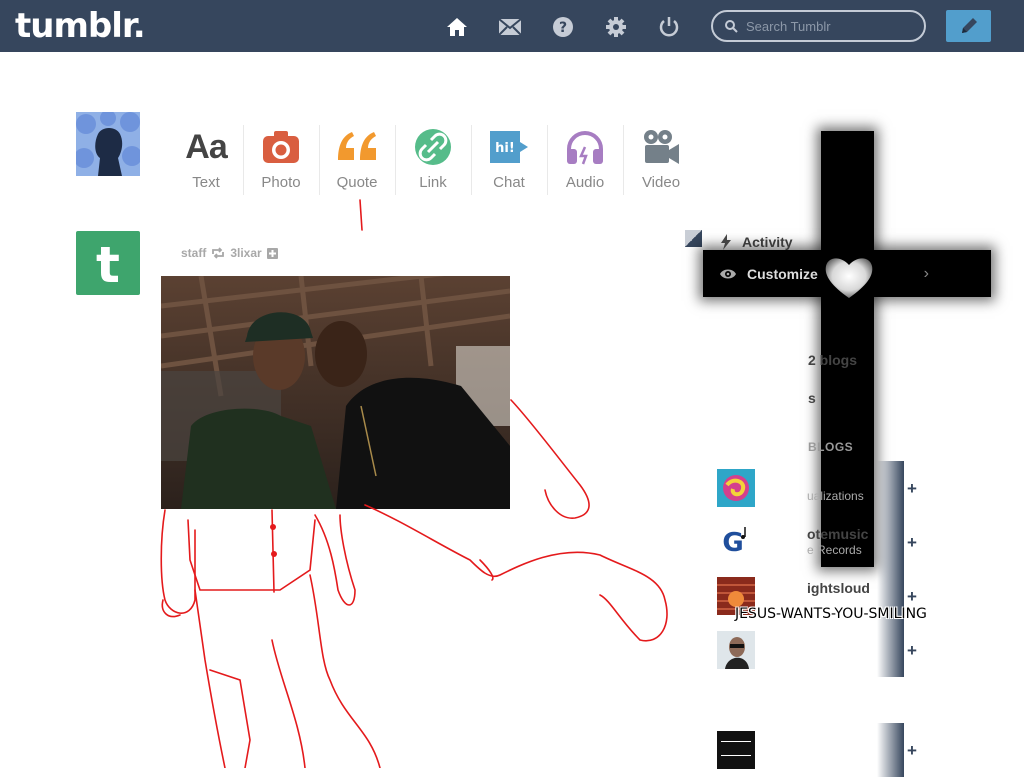  I want to click on post-type-label: Audio, so click(585, 182).